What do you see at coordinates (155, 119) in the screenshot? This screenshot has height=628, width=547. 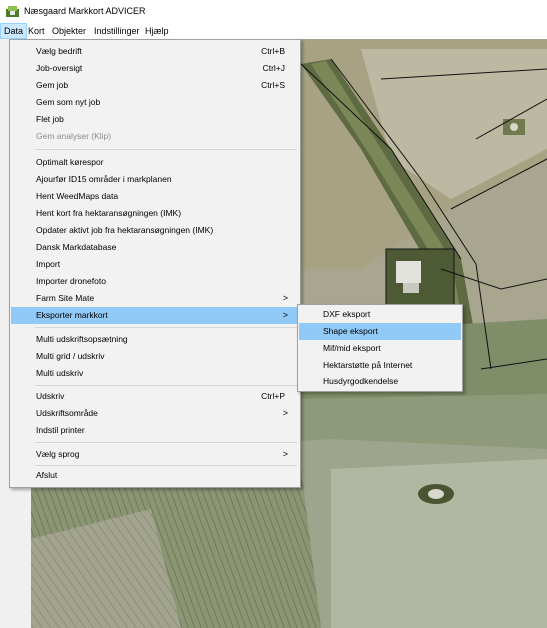 I see `menu-item-flet-job: Flet job` at bounding box center [155, 119].